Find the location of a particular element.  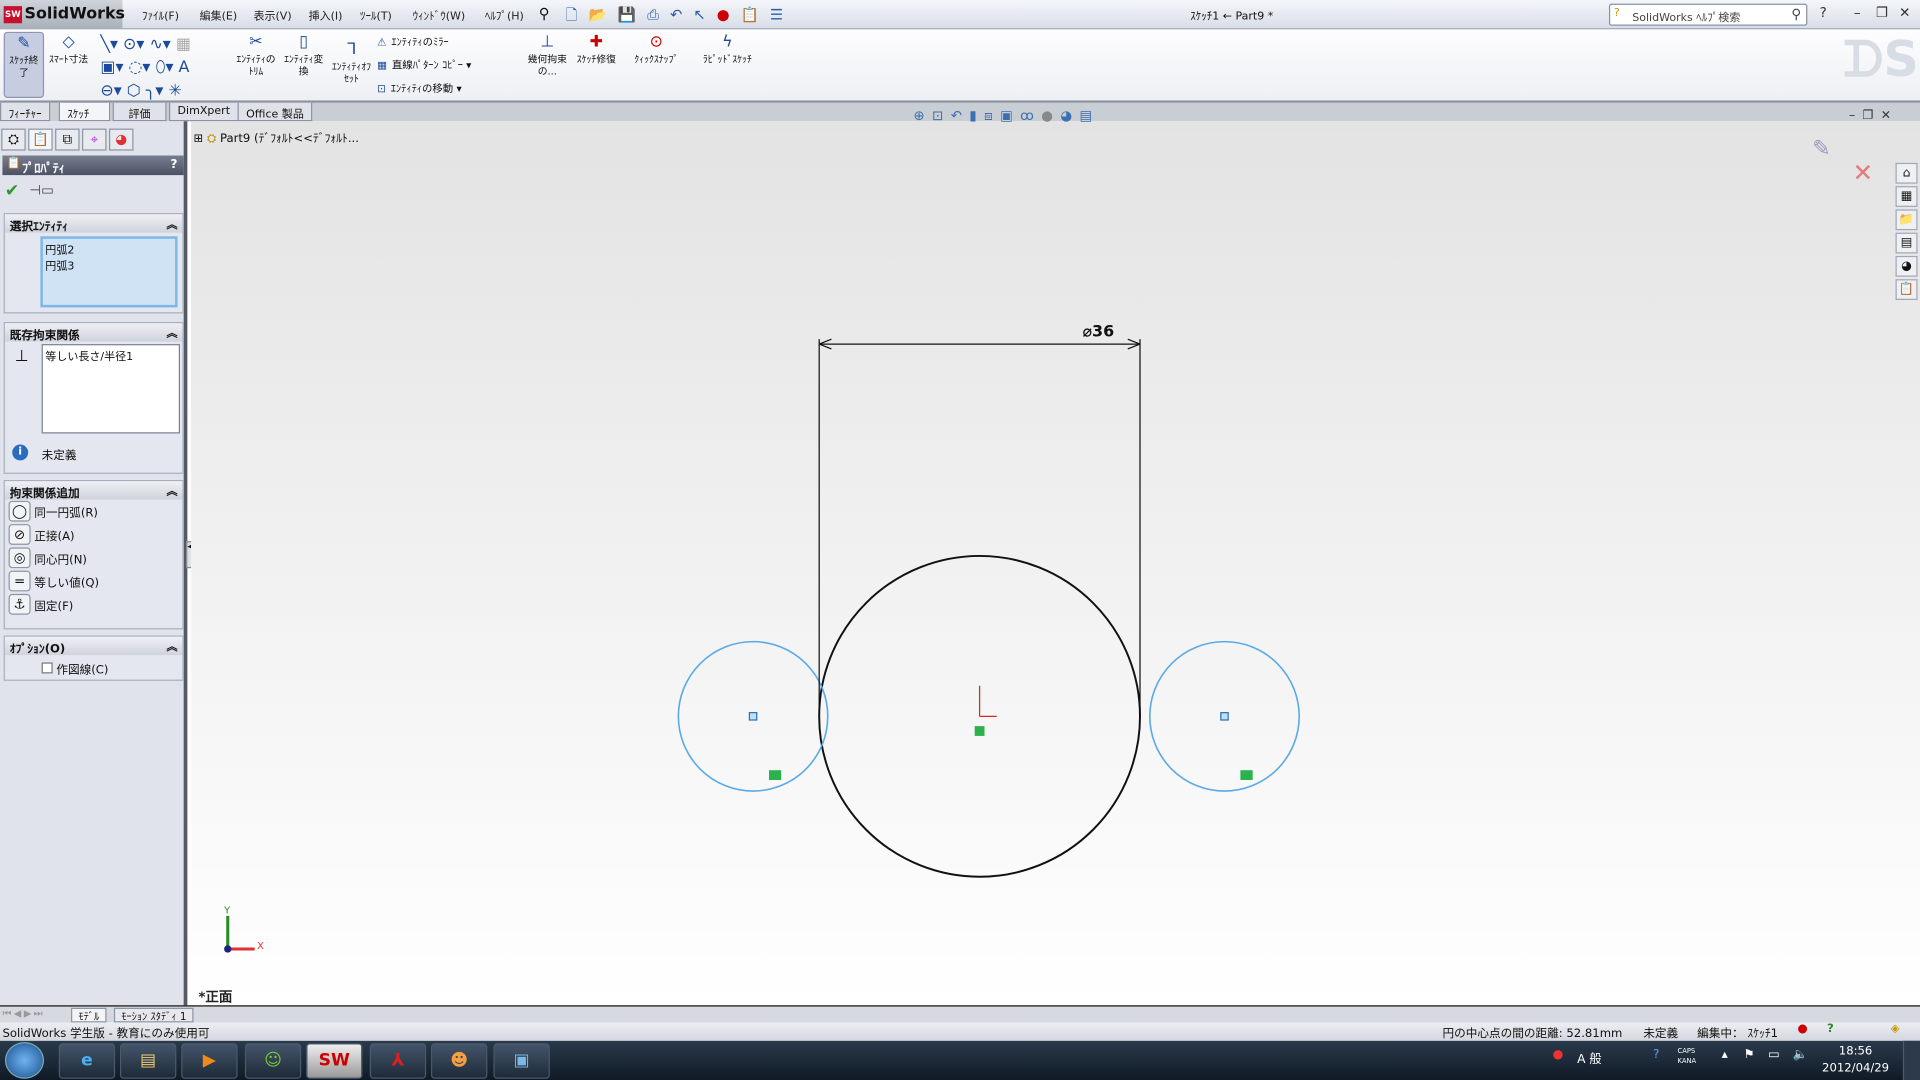

zoom-to-fit-icon: ⊕ is located at coordinates (922, 116).